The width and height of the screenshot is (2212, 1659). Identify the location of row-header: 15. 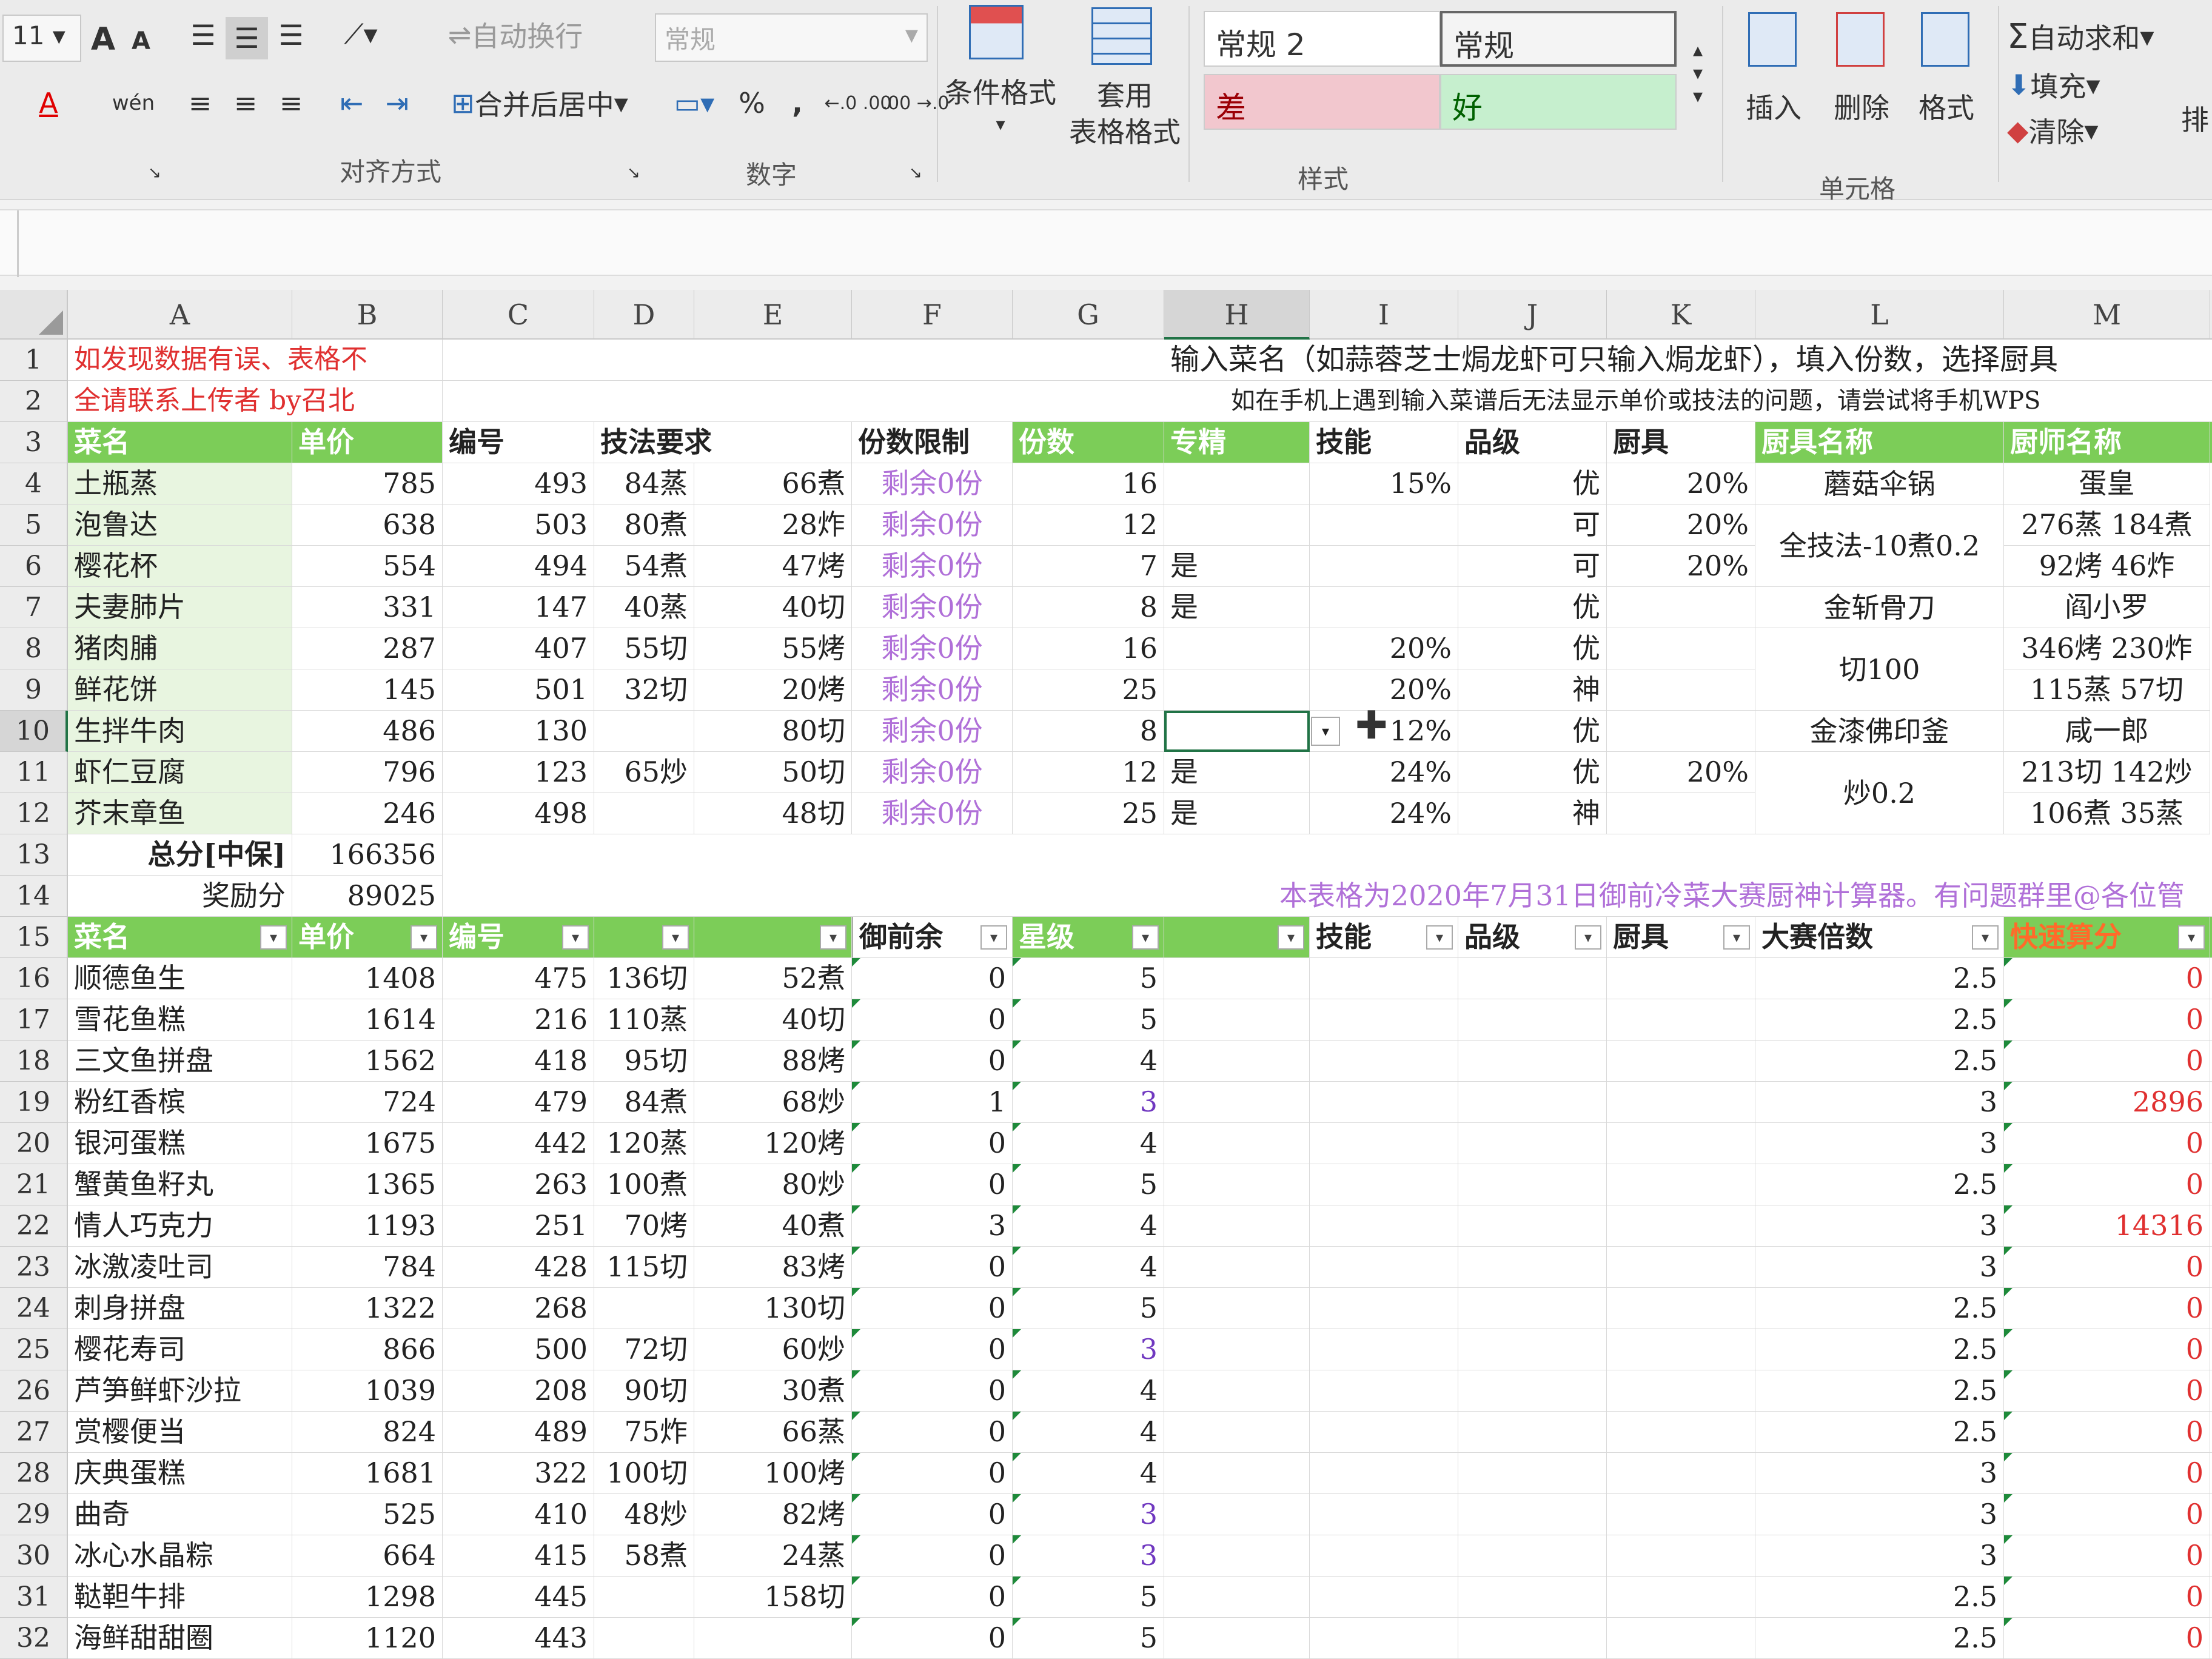
(34, 937).